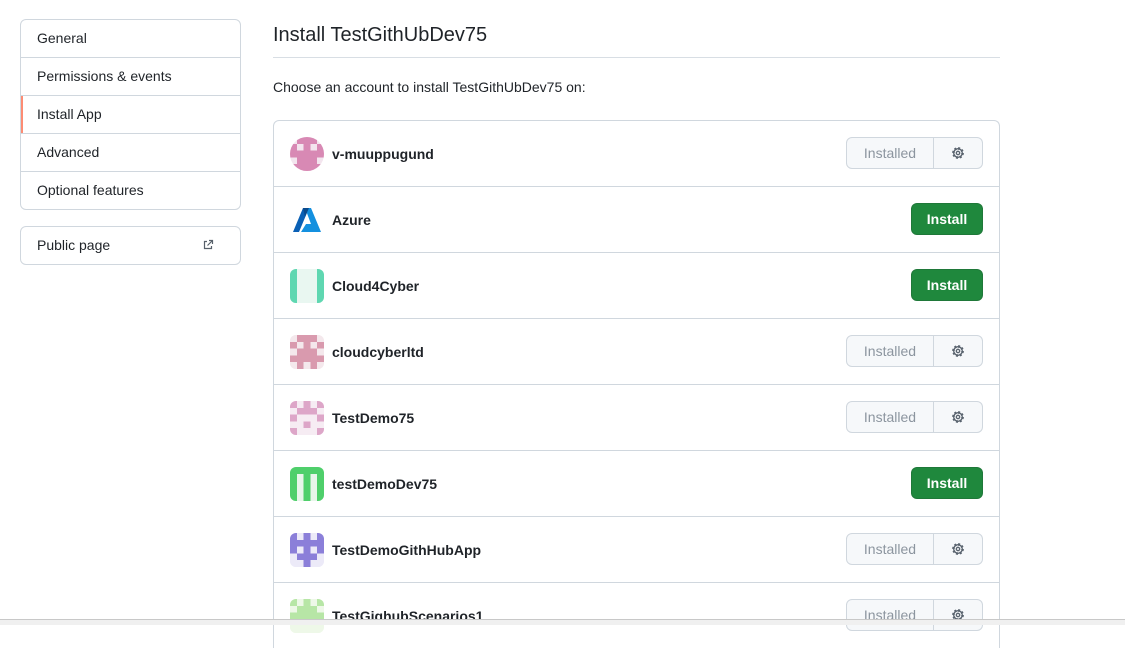  Describe the element at coordinates (407, 550) in the screenshot. I see `account-name: TestDemoGithHubApp` at that location.